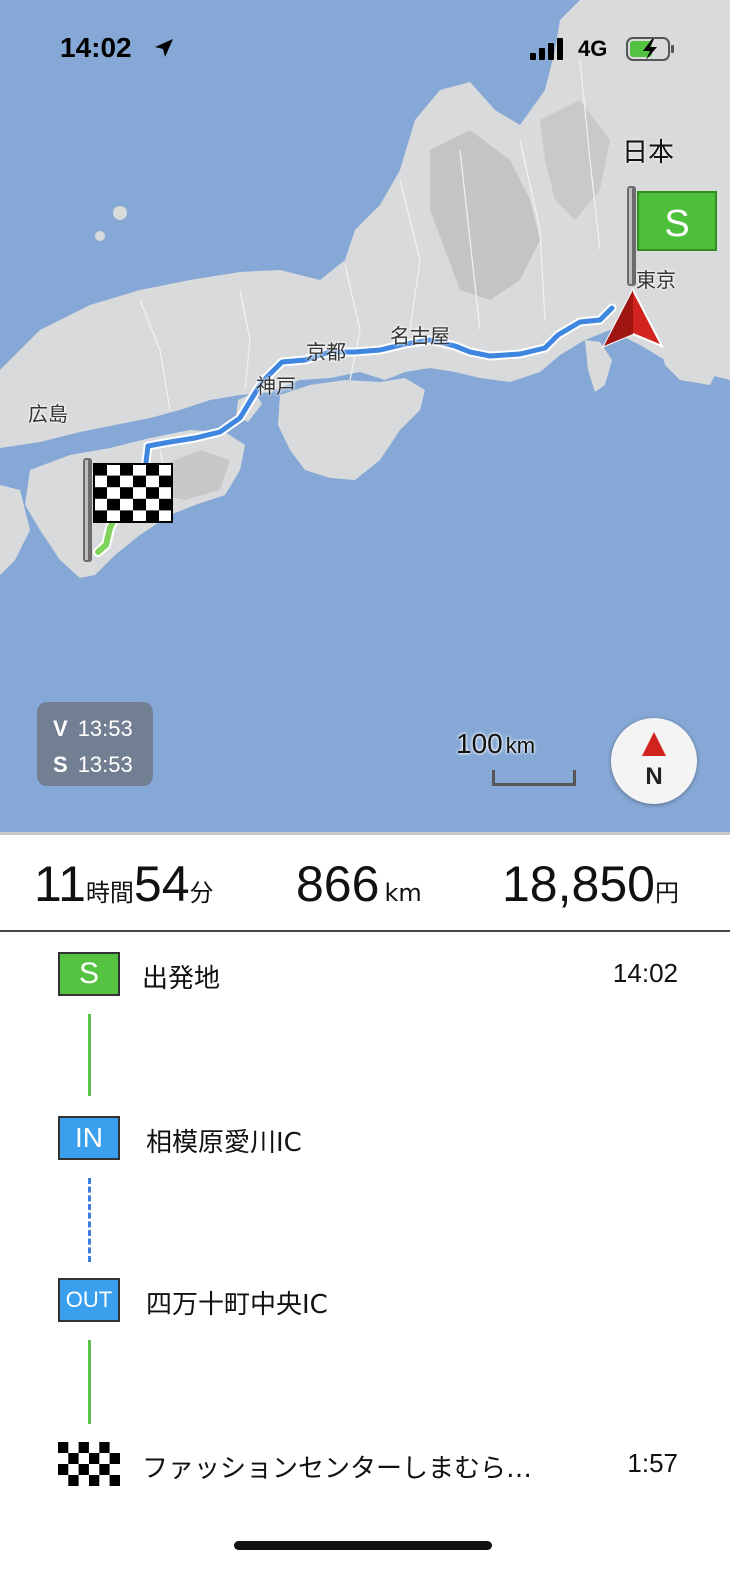 This screenshot has height=1579, width=730. I want to click on map-scale: 100 km, so click(518, 760).